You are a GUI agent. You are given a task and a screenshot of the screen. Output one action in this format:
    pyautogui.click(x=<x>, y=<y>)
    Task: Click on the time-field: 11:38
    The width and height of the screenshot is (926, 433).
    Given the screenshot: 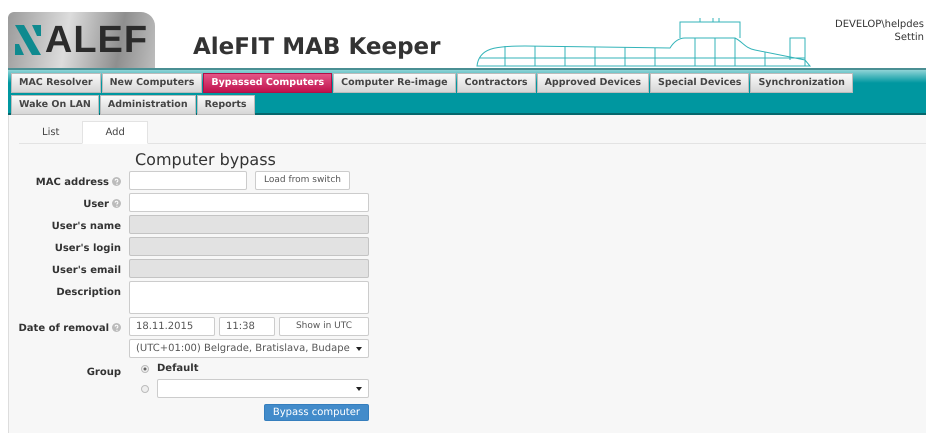 What is the action you would take?
    pyautogui.click(x=247, y=326)
    